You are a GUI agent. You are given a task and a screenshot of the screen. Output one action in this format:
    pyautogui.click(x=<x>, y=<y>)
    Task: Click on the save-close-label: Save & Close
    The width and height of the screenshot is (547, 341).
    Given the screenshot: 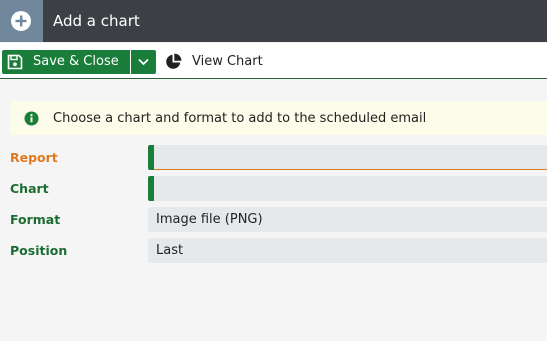 What is the action you would take?
    pyautogui.click(x=76, y=61)
    